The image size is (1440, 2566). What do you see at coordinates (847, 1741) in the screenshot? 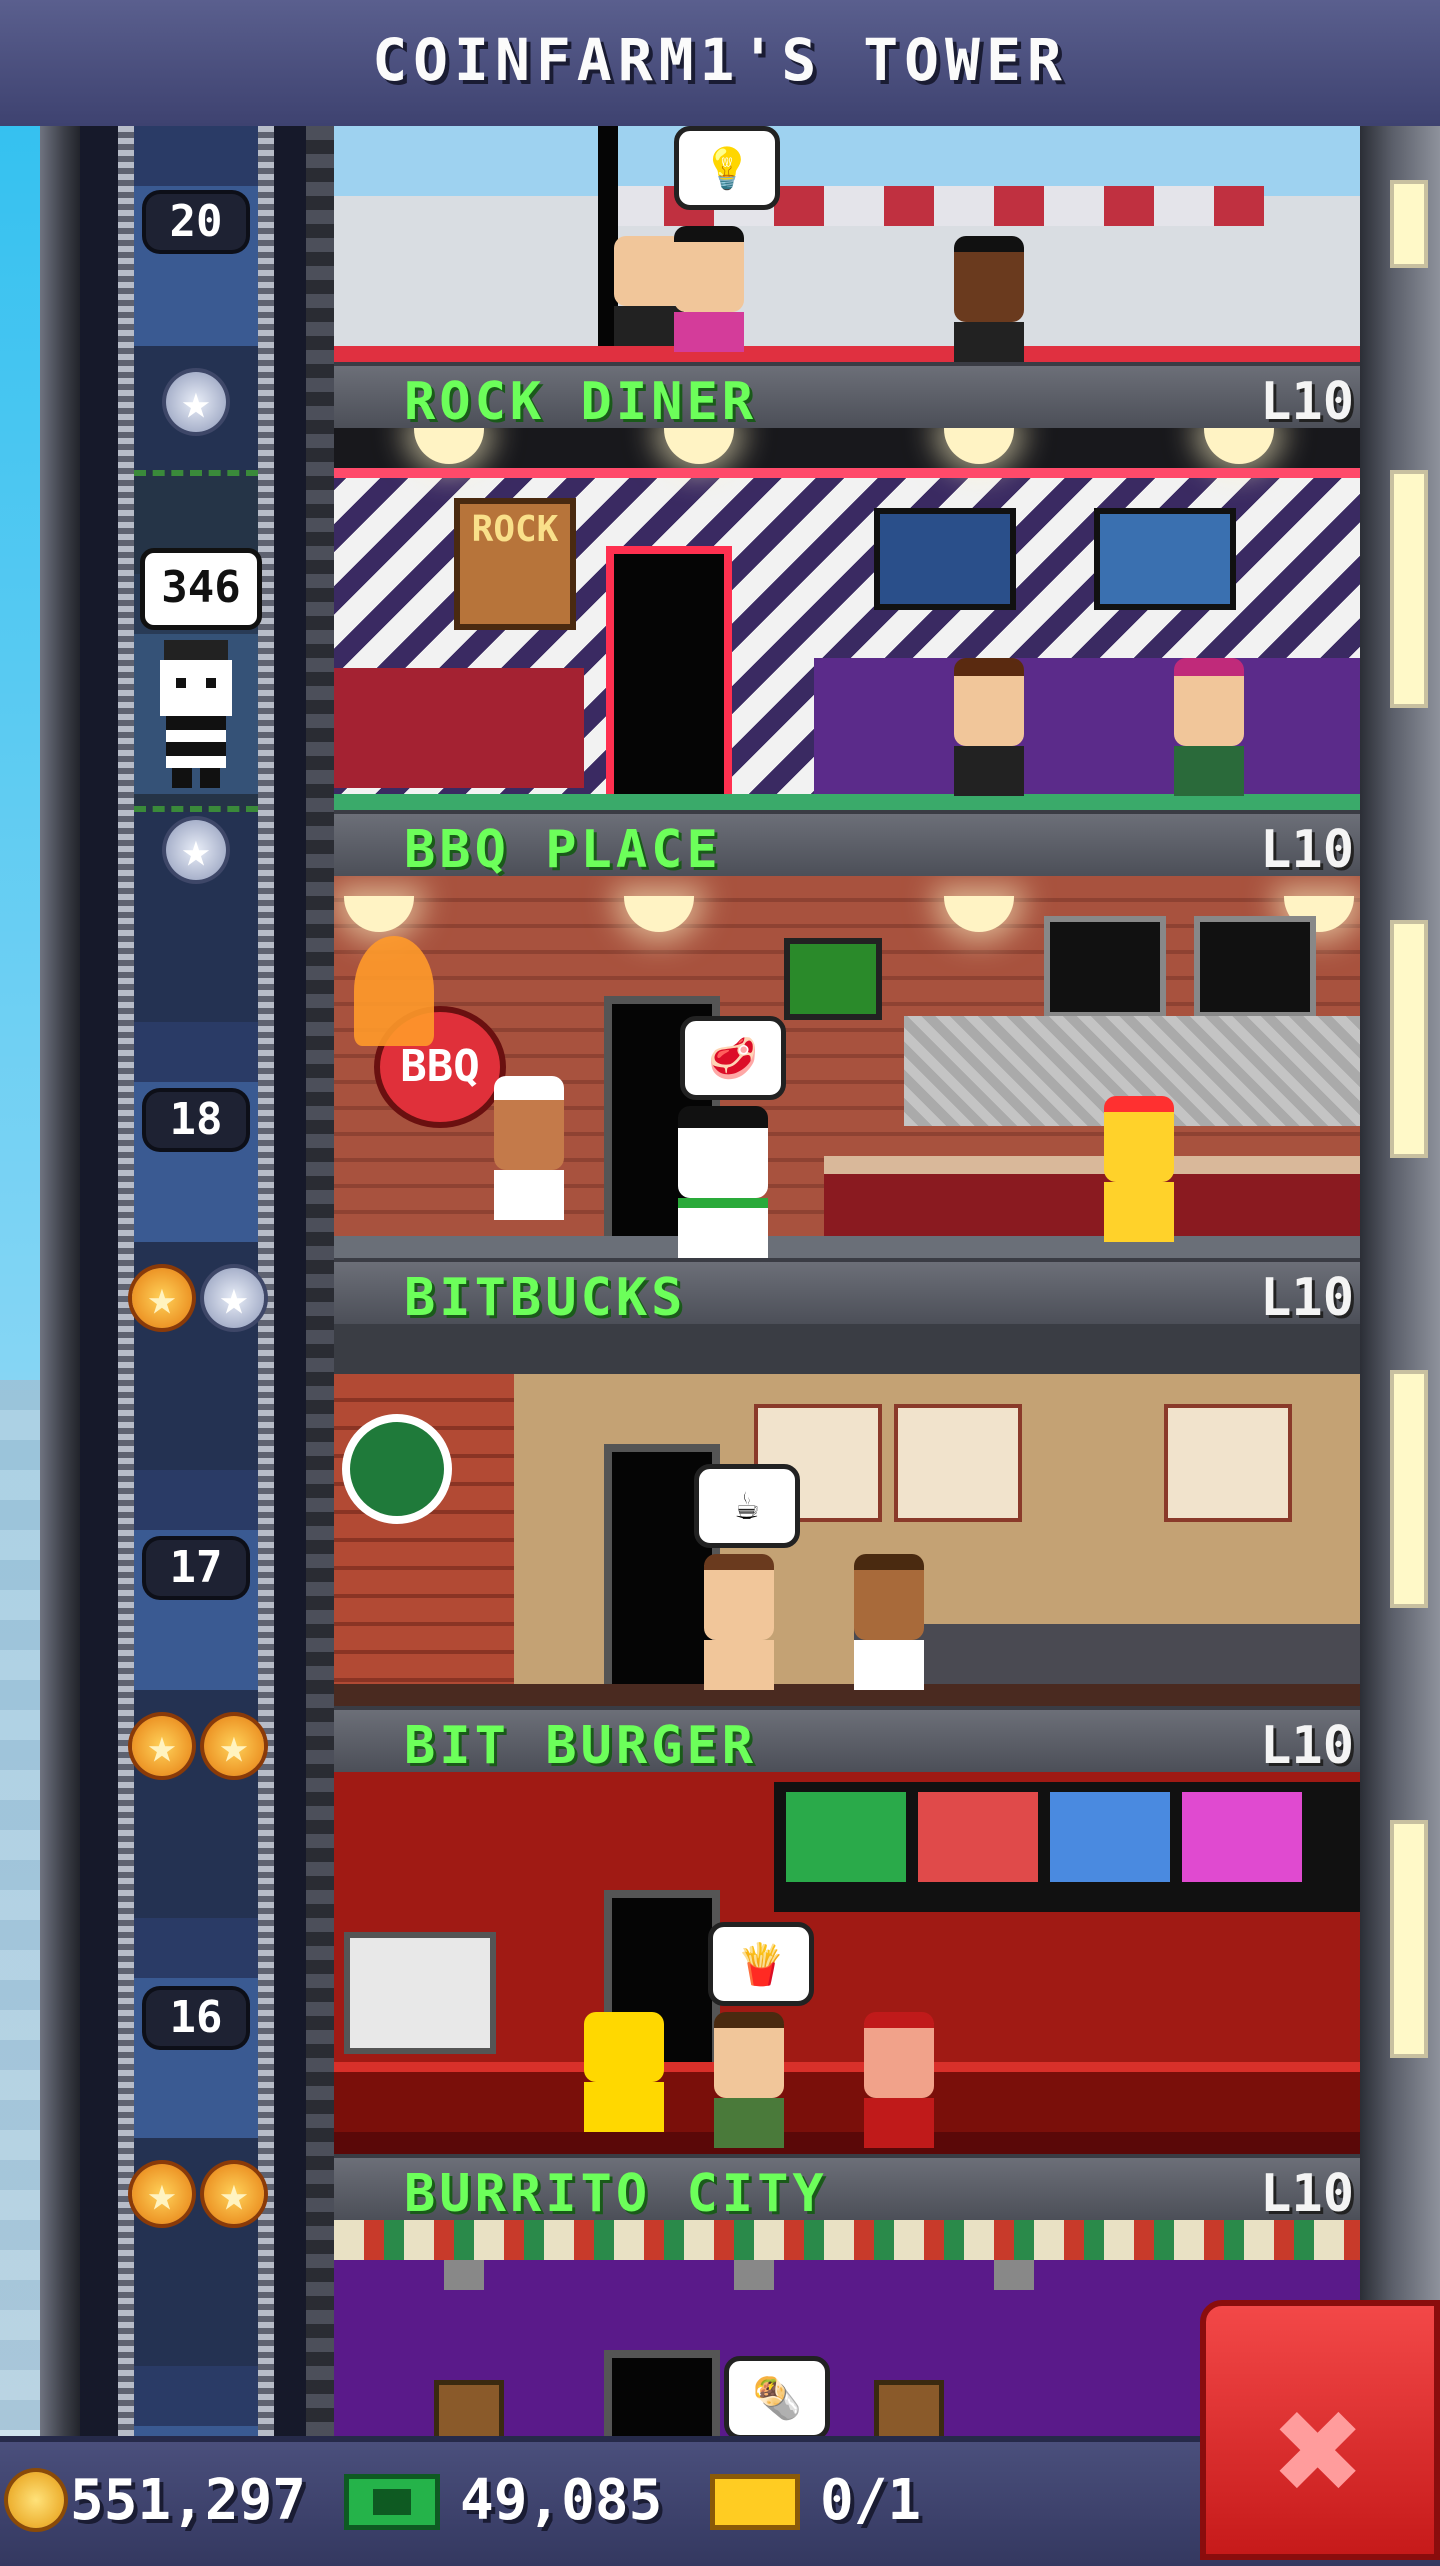
I see `floor-label-bit-burger: BIT BURGER L10` at bounding box center [847, 1741].